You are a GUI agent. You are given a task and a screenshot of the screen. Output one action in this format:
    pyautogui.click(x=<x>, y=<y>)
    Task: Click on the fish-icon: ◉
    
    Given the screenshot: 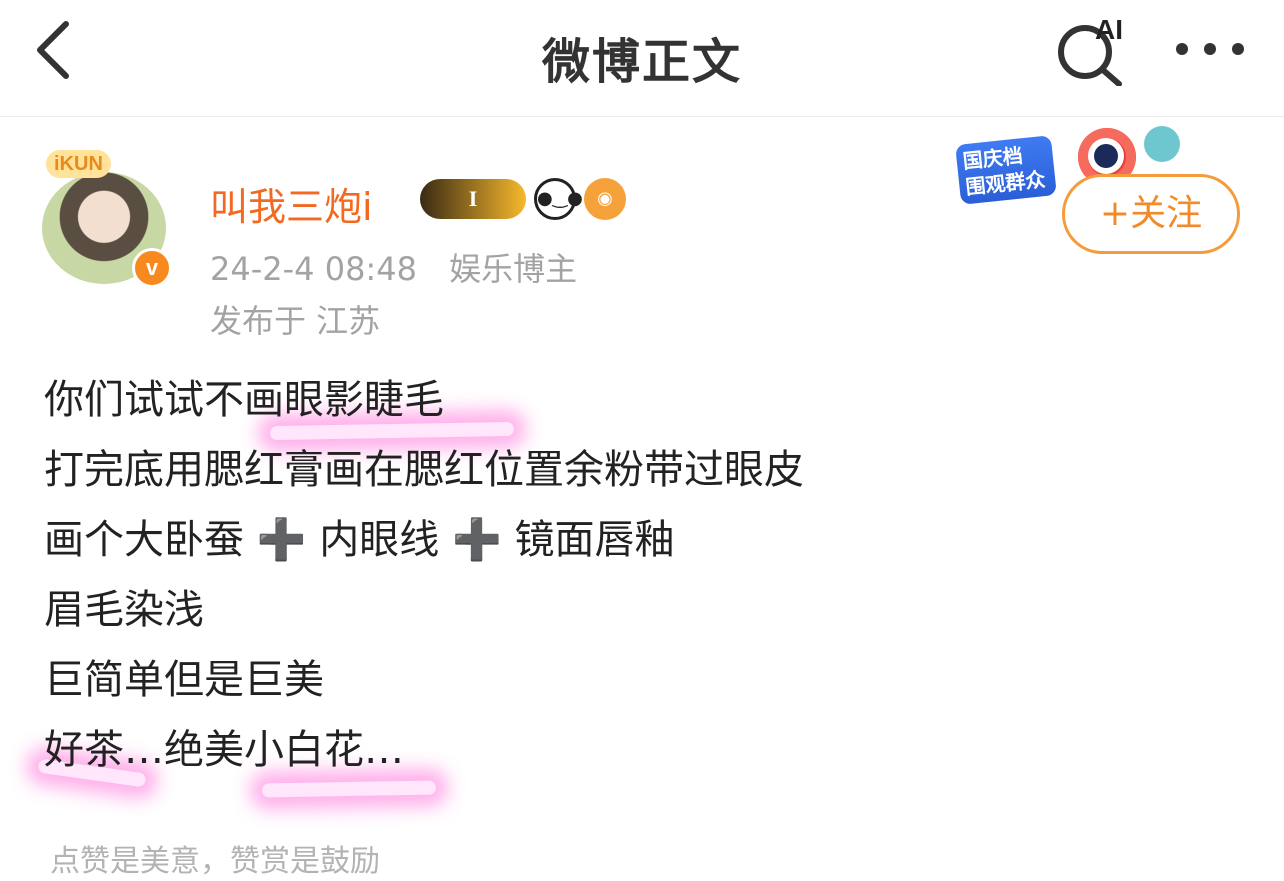 What is the action you would take?
    pyautogui.click(x=605, y=199)
    